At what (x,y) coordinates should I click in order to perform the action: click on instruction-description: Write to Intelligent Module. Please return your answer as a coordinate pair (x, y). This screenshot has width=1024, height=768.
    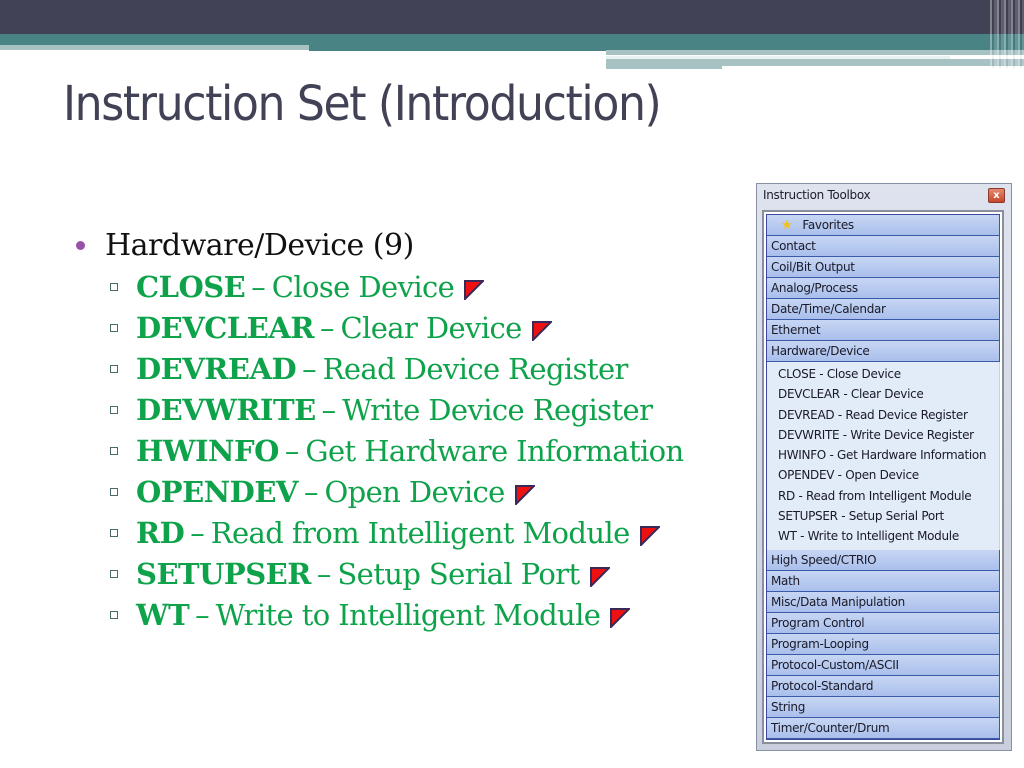
    Looking at the image, I should click on (408, 614).